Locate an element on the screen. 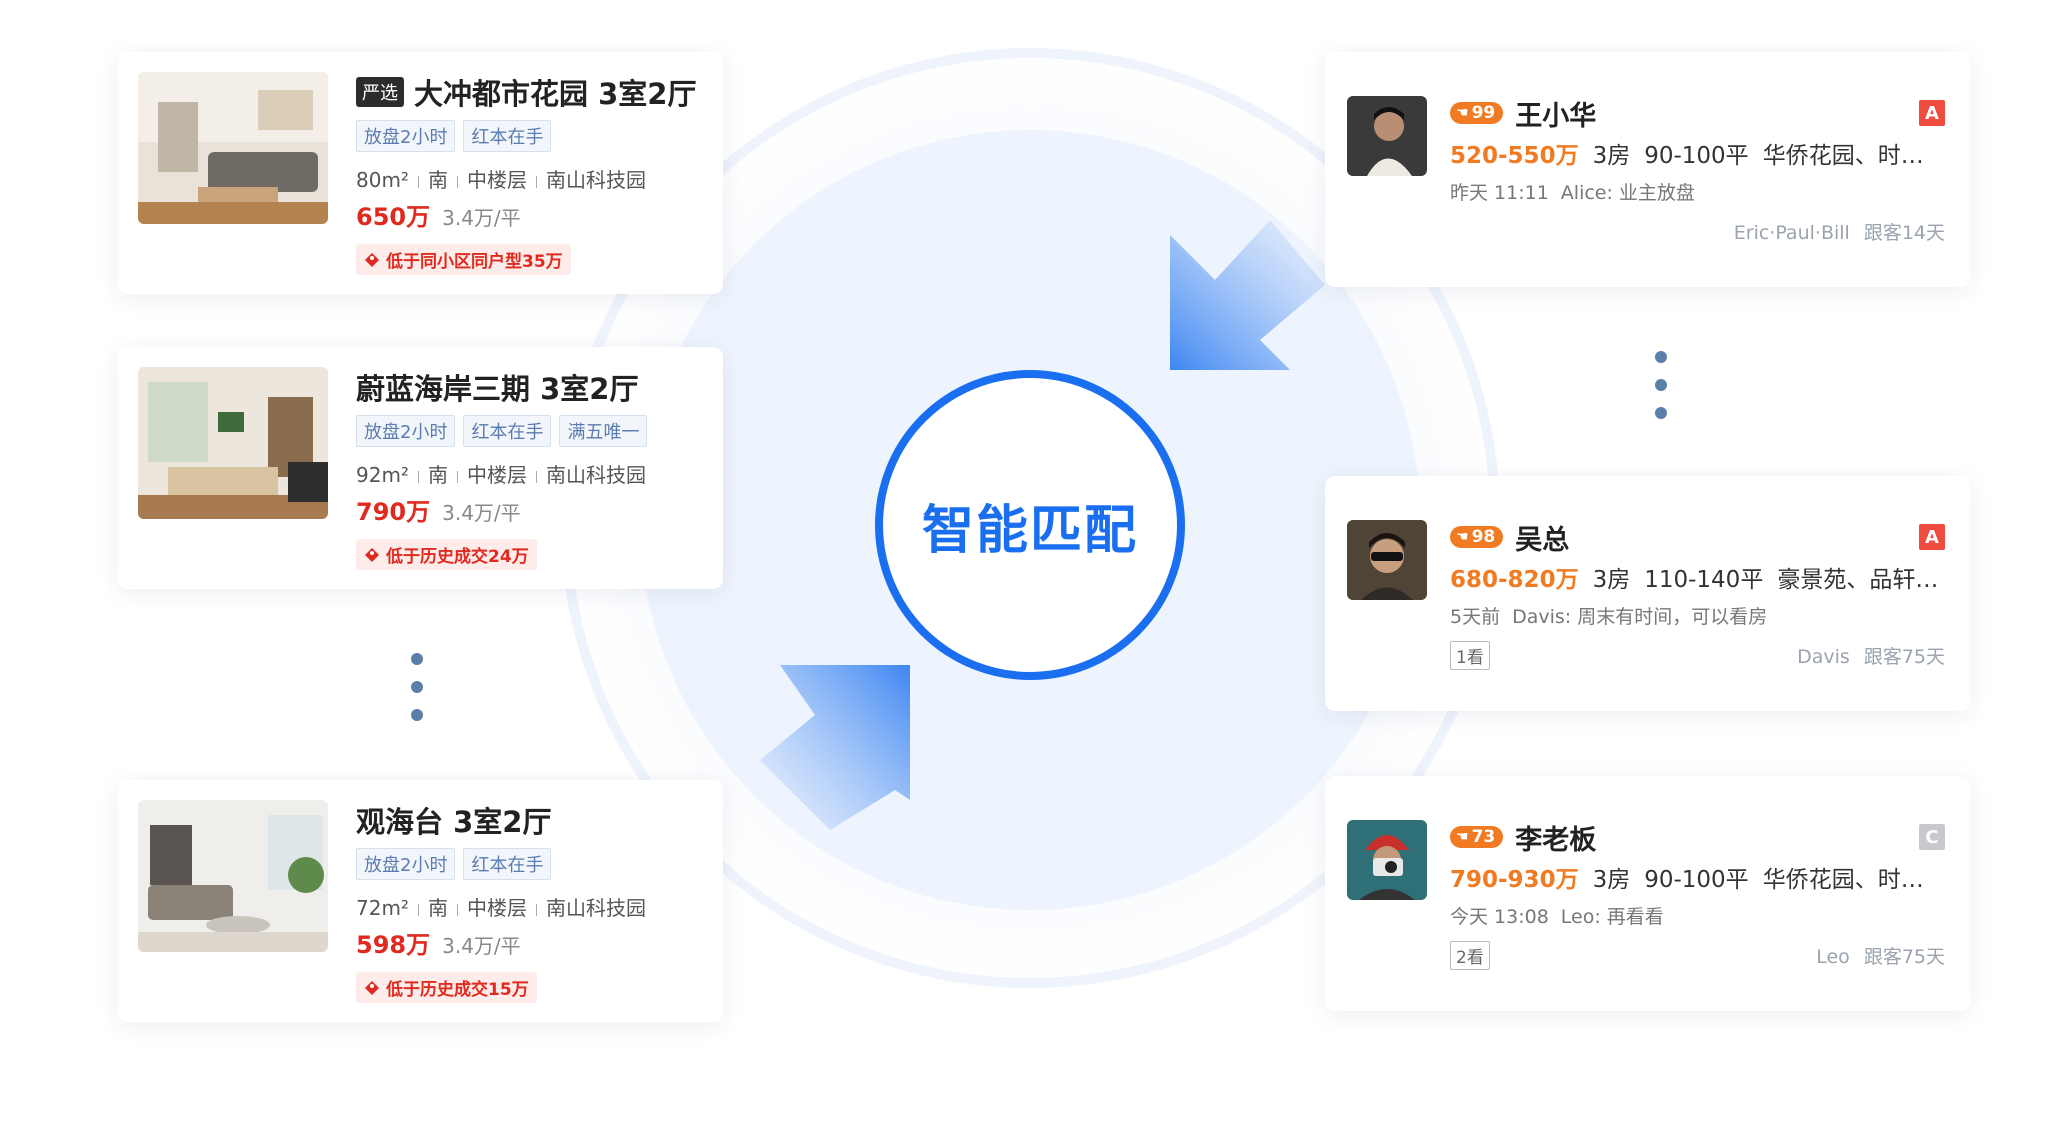  follow-info: Davis 跟客75天 is located at coordinates (1871, 655).